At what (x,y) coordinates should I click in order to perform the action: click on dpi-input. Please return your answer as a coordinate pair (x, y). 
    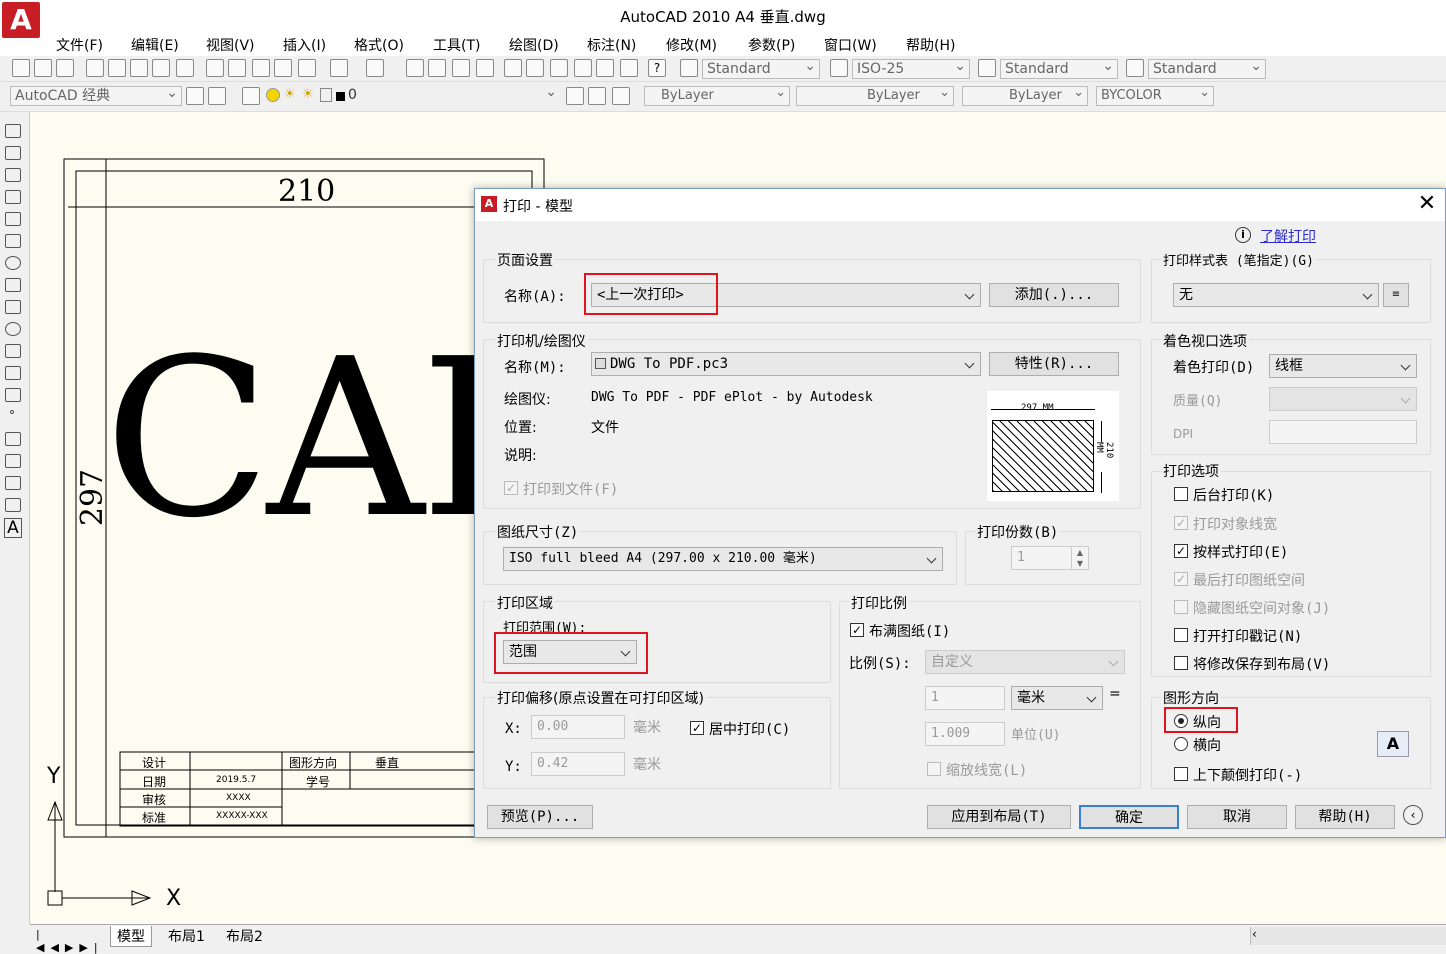
    Looking at the image, I should click on (1343, 432).